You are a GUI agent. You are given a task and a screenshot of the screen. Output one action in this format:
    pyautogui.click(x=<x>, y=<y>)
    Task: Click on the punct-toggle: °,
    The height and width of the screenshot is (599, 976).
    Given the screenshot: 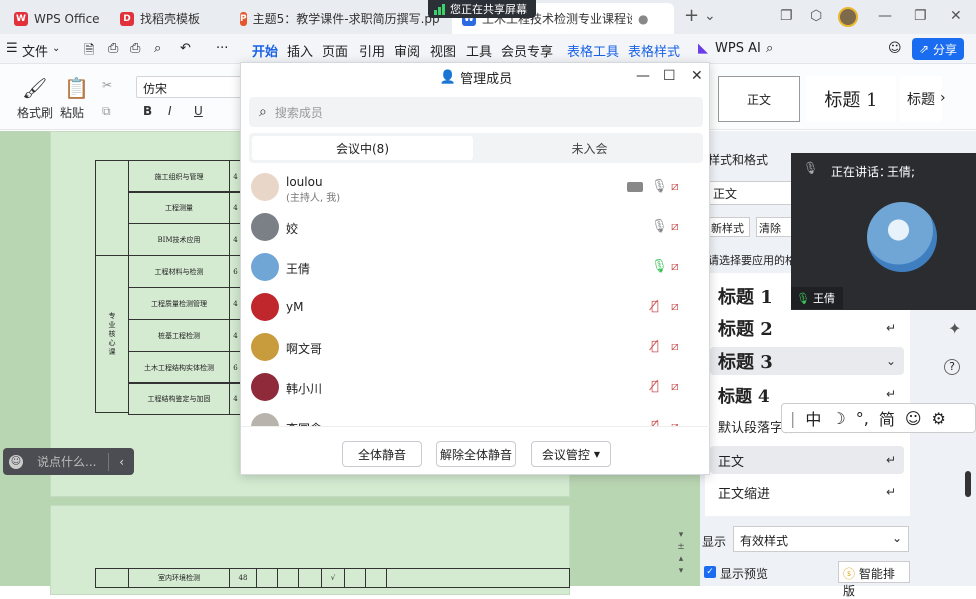 What is the action you would take?
    pyautogui.click(x=862, y=418)
    